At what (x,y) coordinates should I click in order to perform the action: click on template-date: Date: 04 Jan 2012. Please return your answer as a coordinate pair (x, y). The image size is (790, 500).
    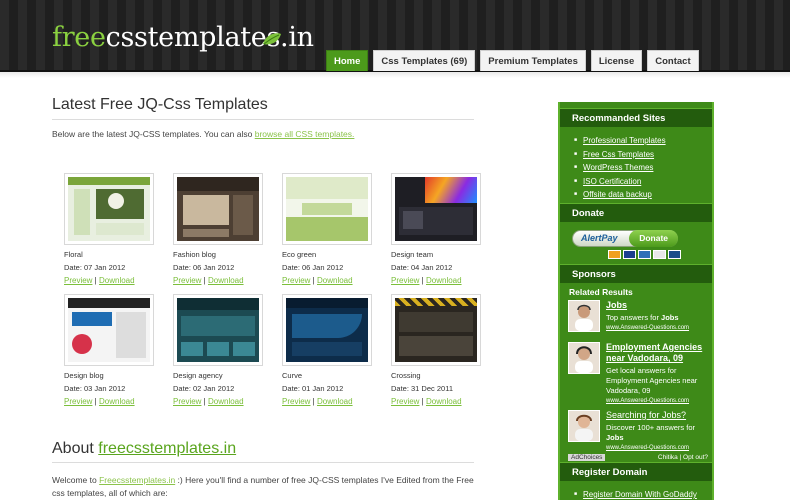
    Looking at the image, I should click on (422, 267).